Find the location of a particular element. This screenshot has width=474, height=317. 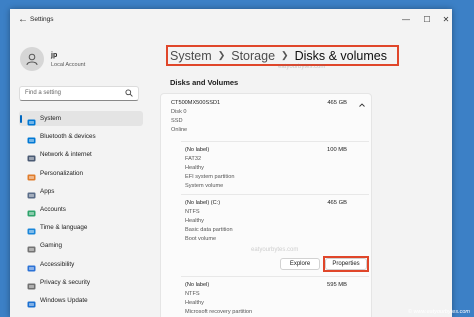

user-icon is located at coordinates (32, 59).